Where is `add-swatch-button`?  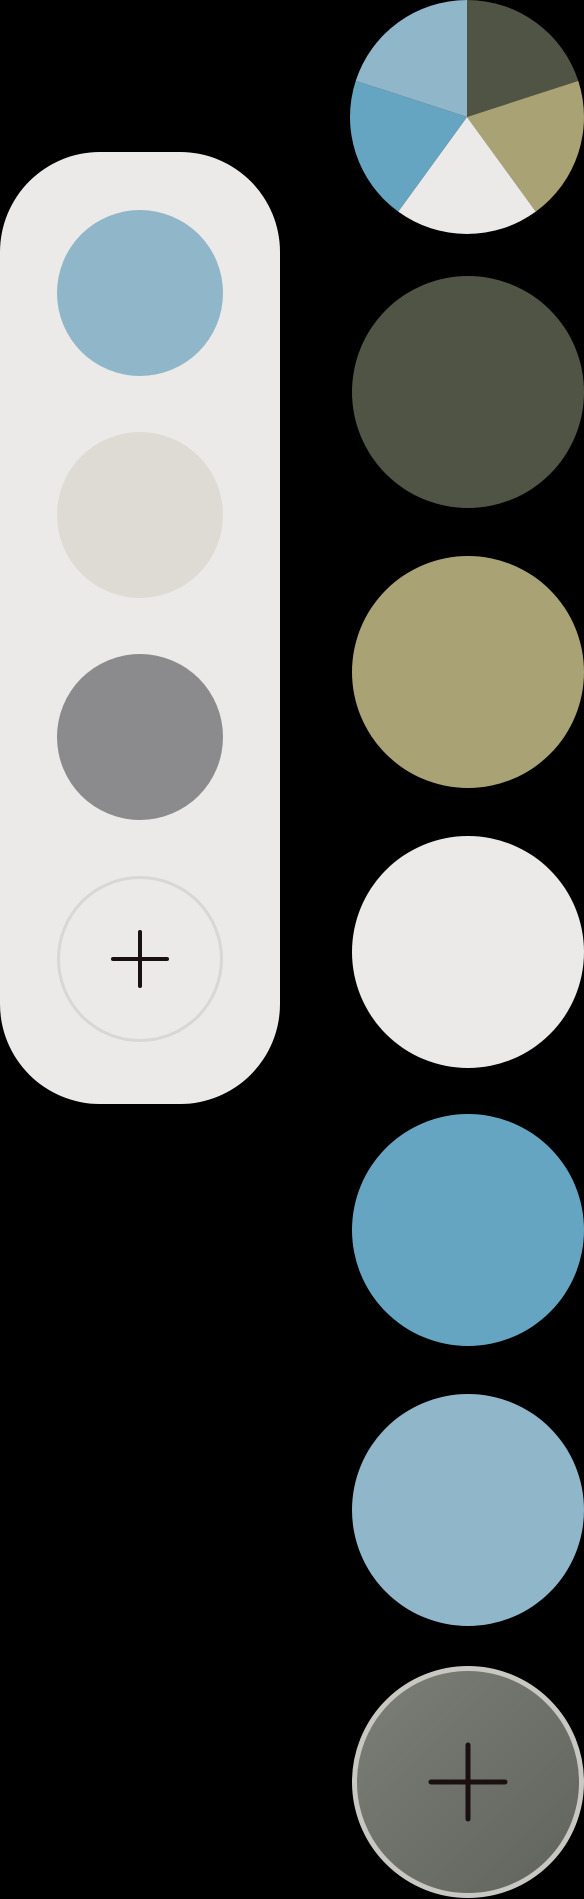
add-swatch-button is located at coordinates (140, 959).